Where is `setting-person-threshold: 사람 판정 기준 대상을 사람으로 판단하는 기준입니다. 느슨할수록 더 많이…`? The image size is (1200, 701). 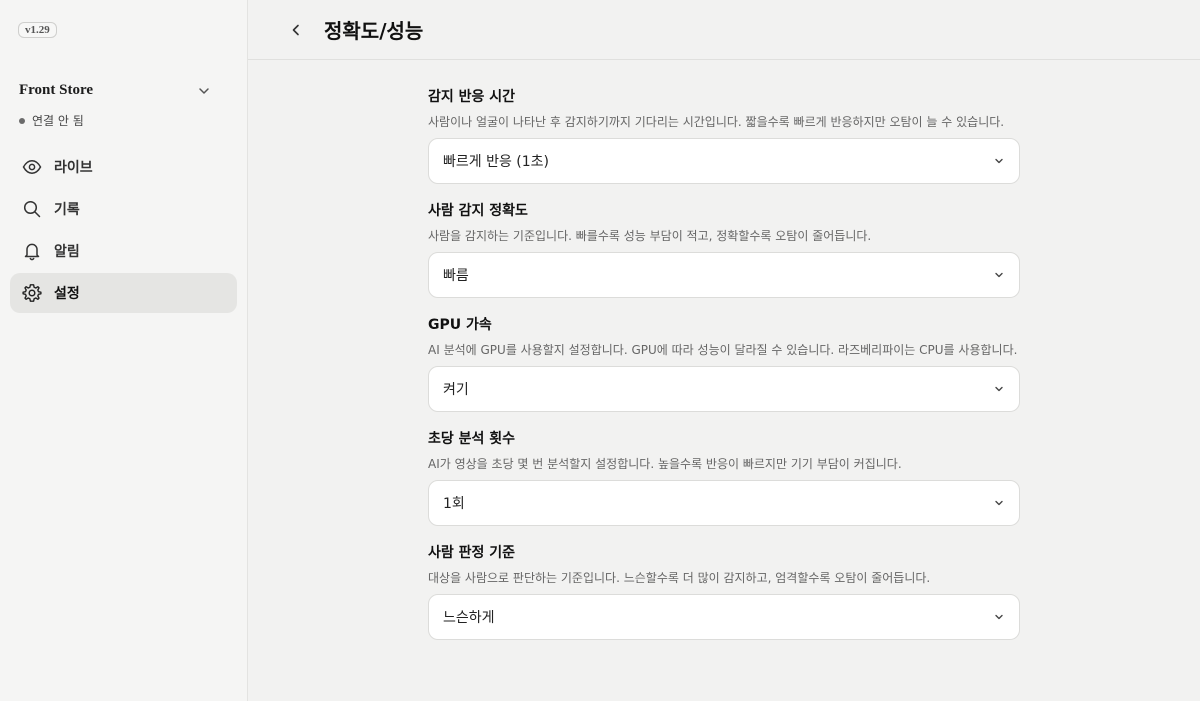
setting-person-threshold: 사람 판정 기준 대상을 사람으로 판단하는 기준입니다. 느슨할수록 더 많이… is located at coordinates (724, 592).